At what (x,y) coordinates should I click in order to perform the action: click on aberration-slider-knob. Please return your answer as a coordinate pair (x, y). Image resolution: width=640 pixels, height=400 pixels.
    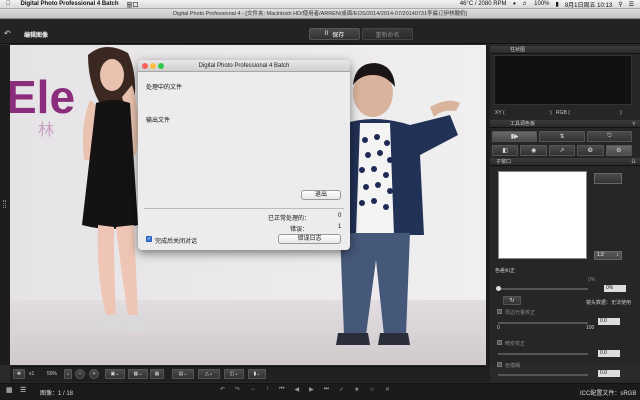
    Looking at the image, I should click on (498, 288).